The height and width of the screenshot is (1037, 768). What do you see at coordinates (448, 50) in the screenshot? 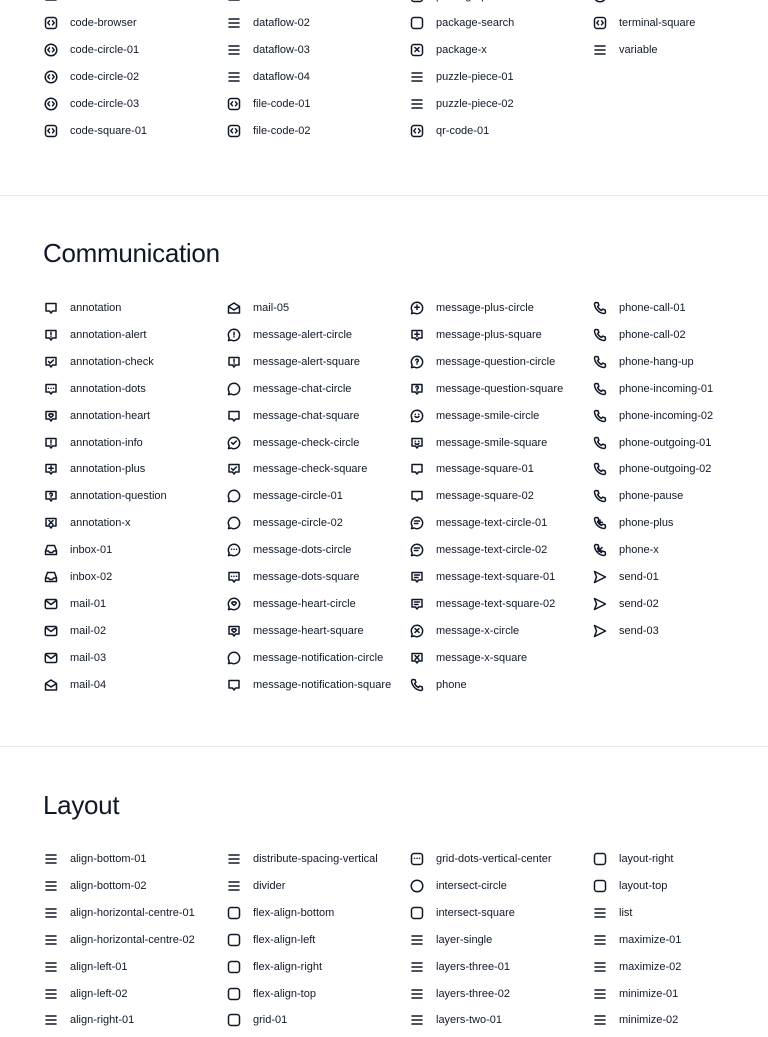
I see `icon-tile-package-x: package-x` at bounding box center [448, 50].